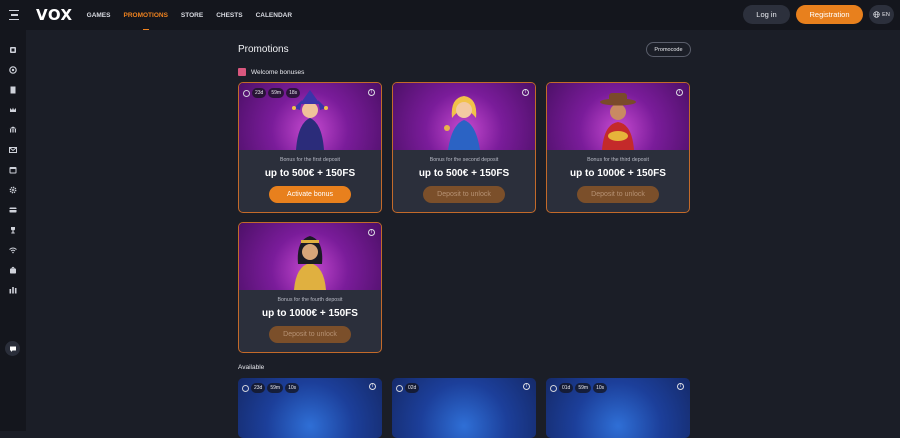 The height and width of the screenshot is (438, 900). I want to click on card-icon, so click(13, 210).